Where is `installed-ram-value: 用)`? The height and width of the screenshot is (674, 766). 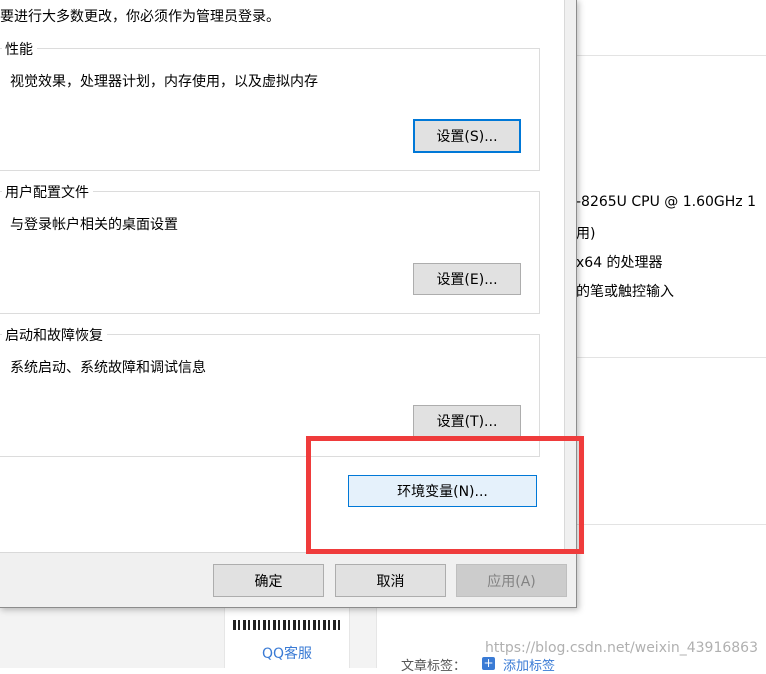 installed-ram-value: 用) is located at coordinates (586, 234).